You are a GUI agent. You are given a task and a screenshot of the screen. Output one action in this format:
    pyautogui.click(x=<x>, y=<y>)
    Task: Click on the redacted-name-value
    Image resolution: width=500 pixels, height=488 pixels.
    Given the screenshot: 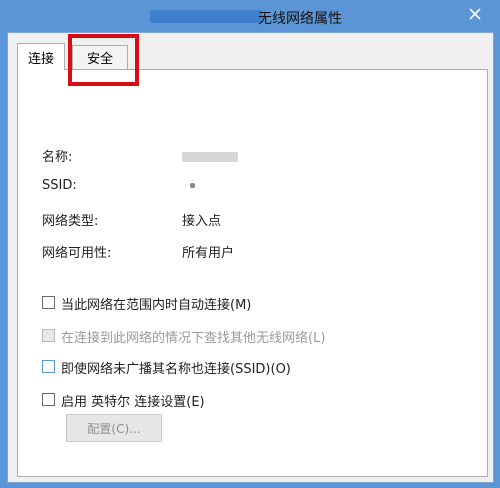 What is the action you would take?
    pyautogui.click(x=210, y=157)
    